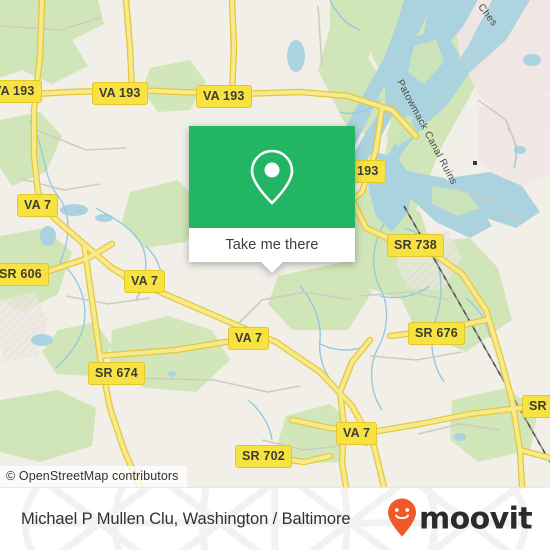 The height and width of the screenshot is (550, 550). What do you see at coordinates (249, 338) in the screenshot?
I see `road-shield-va-7-center: VA 7` at bounding box center [249, 338].